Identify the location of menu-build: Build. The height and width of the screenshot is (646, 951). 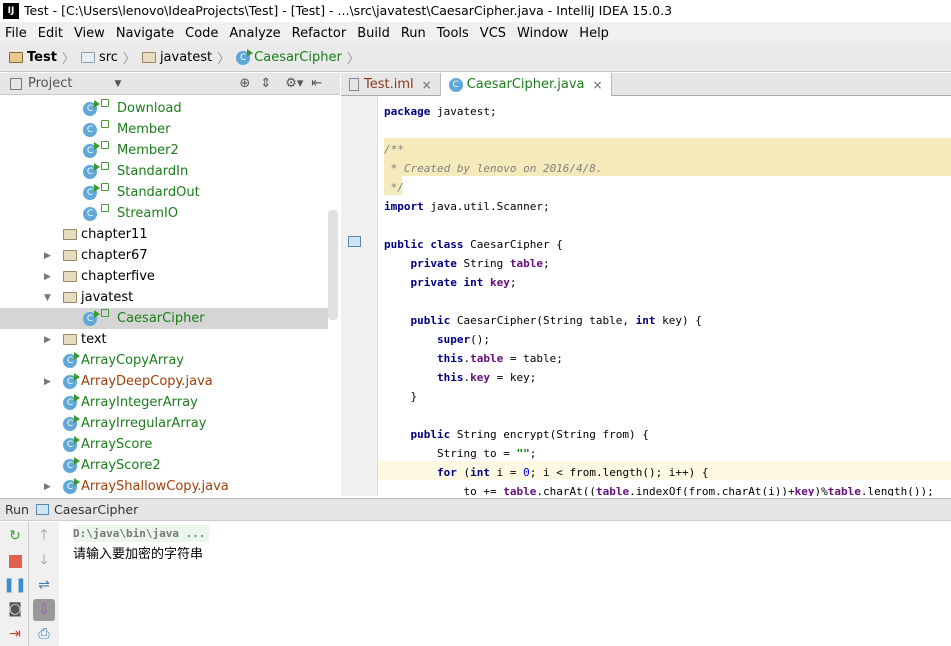
(373, 33).